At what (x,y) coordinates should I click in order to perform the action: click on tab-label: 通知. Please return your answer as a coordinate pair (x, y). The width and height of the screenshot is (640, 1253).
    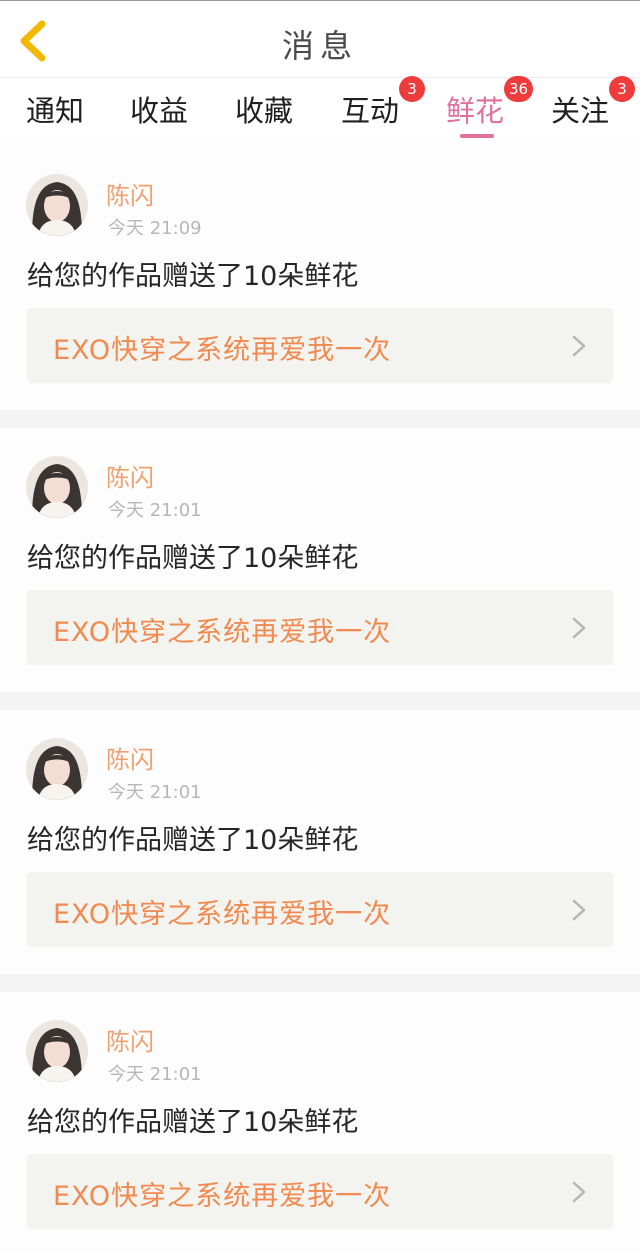
    Looking at the image, I should click on (55, 111).